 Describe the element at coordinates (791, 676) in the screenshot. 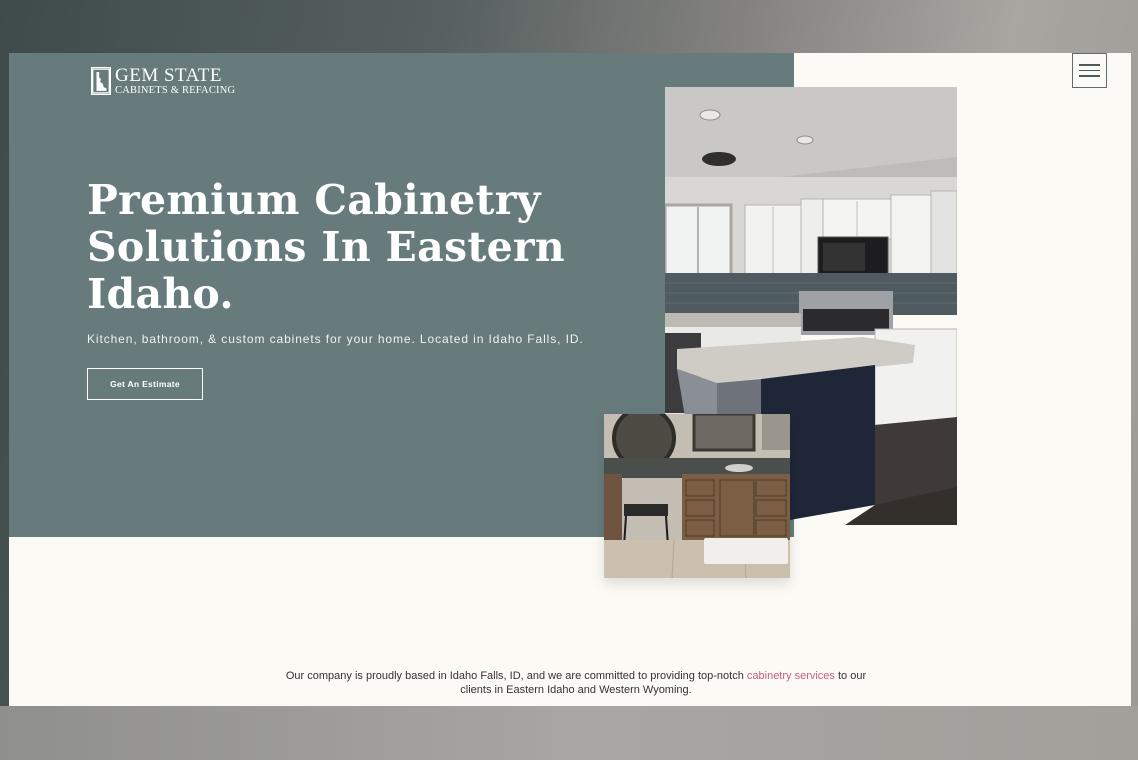

I see `cabinetry-services-link: cabinetry services` at that location.